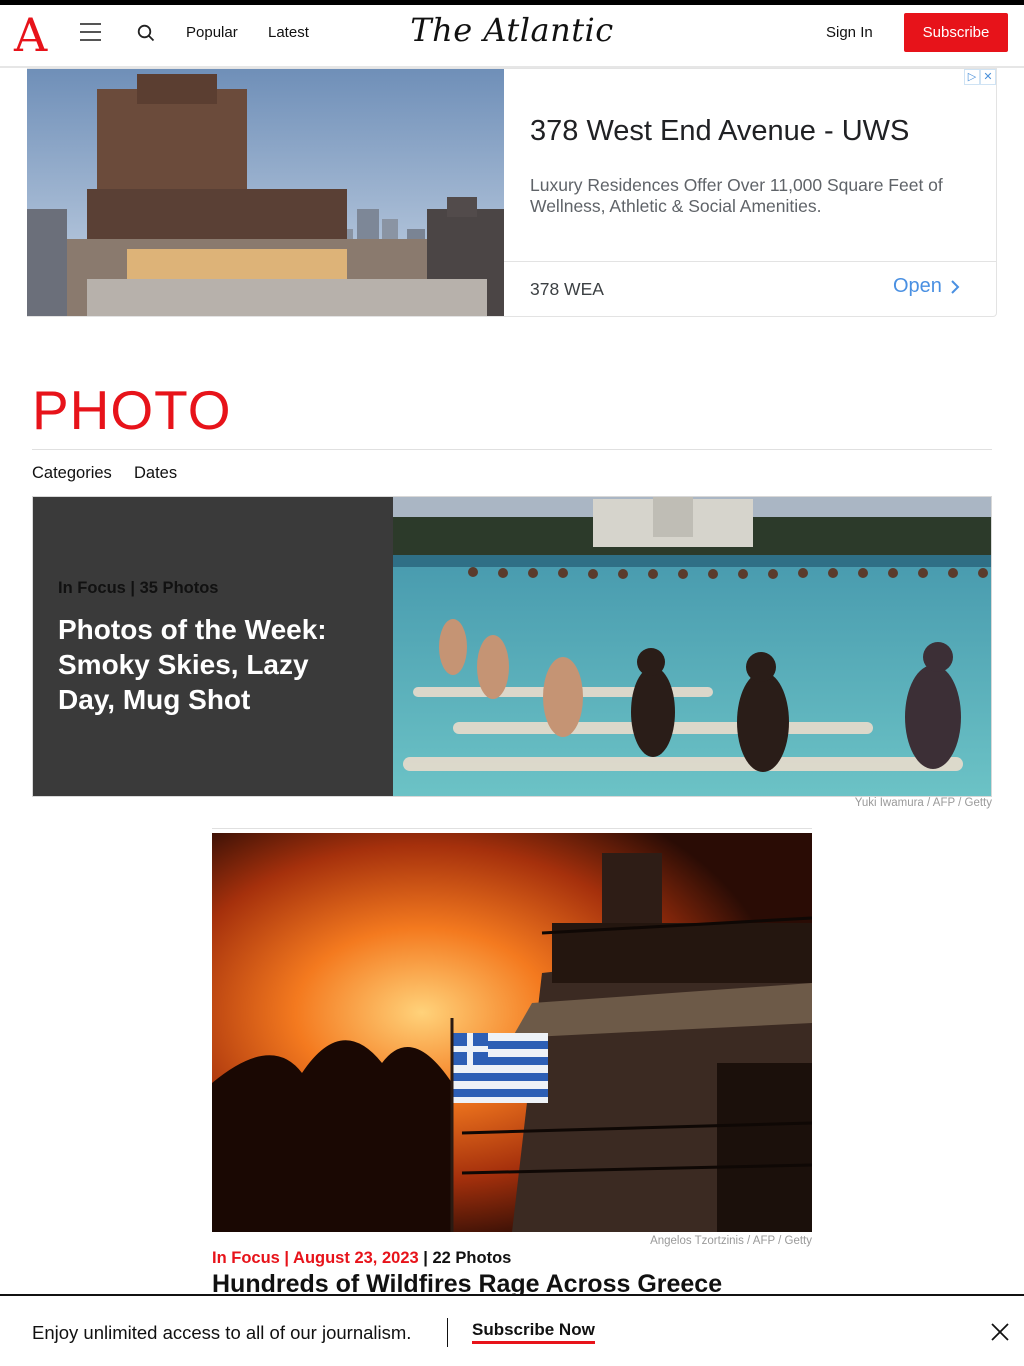 Image resolution: width=1024 pixels, height=1366 pixels. What do you see at coordinates (955, 286) in the screenshot?
I see `chevron-right-icon` at bounding box center [955, 286].